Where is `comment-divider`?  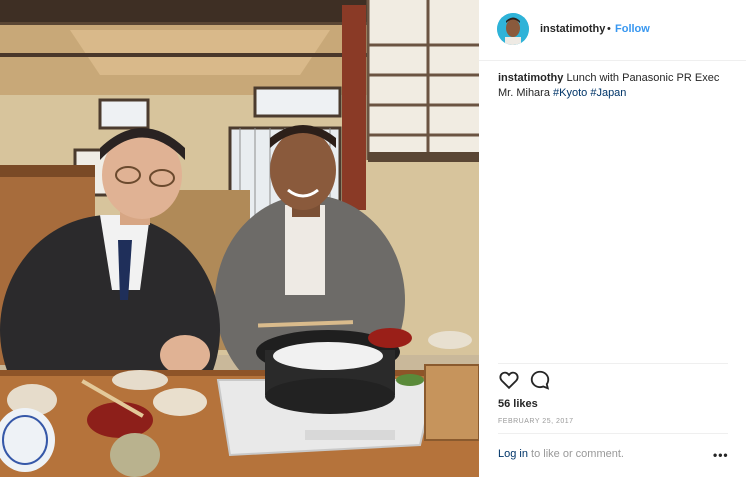 comment-divider is located at coordinates (613, 433).